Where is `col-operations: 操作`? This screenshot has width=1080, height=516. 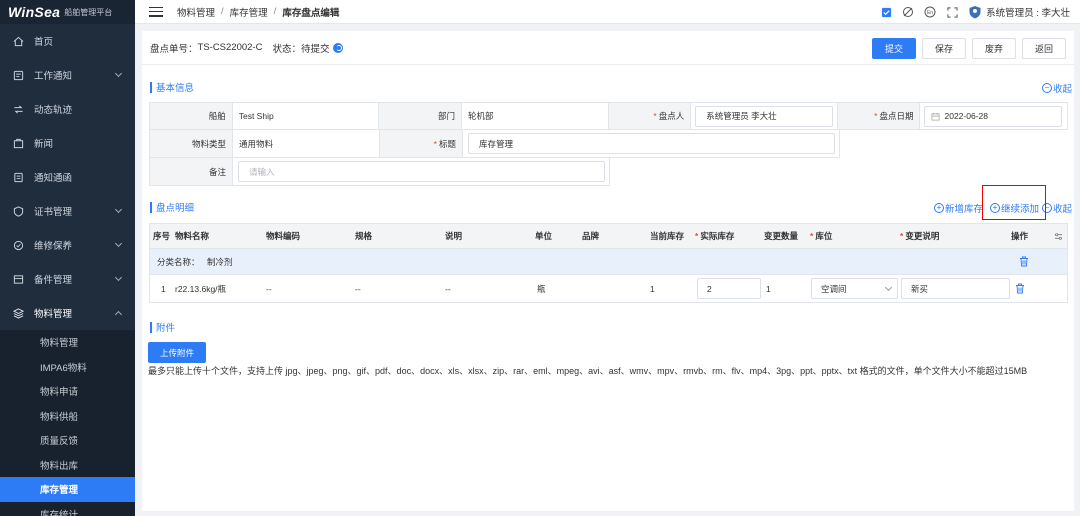 col-operations: 操作 is located at coordinates (1020, 236).